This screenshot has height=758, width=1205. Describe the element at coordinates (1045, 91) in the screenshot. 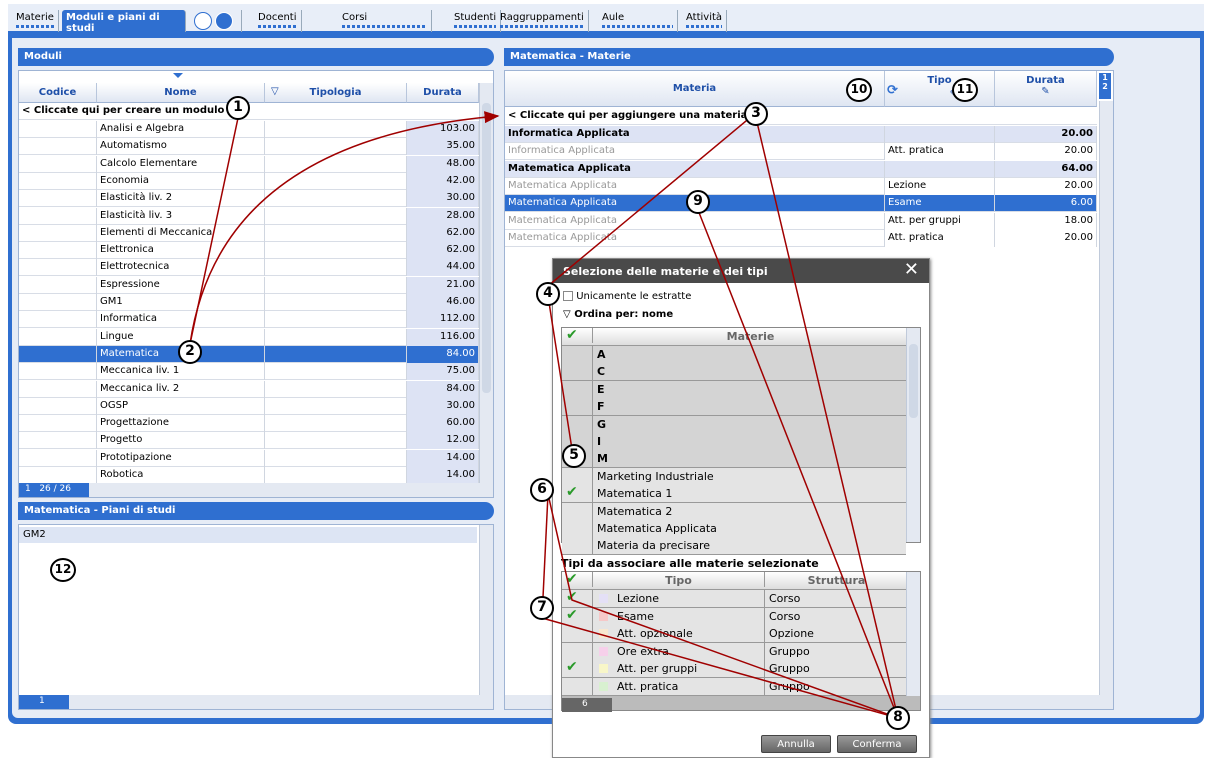

I see `edit-pencil-icon: ✎` at that location.